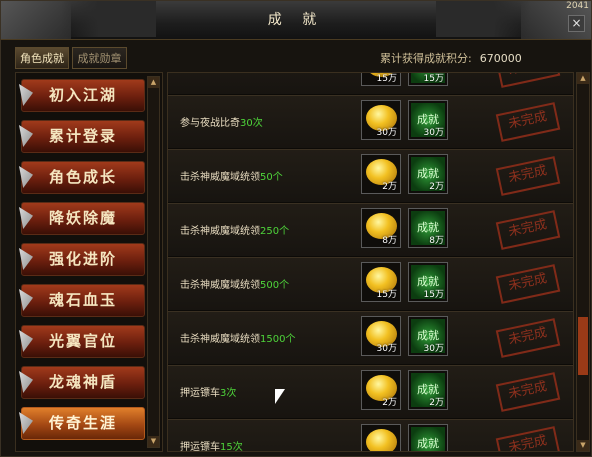 The height and width of the screenshot is (457, 592). I want to click on badge-amount: 8万, so click(436, 241).